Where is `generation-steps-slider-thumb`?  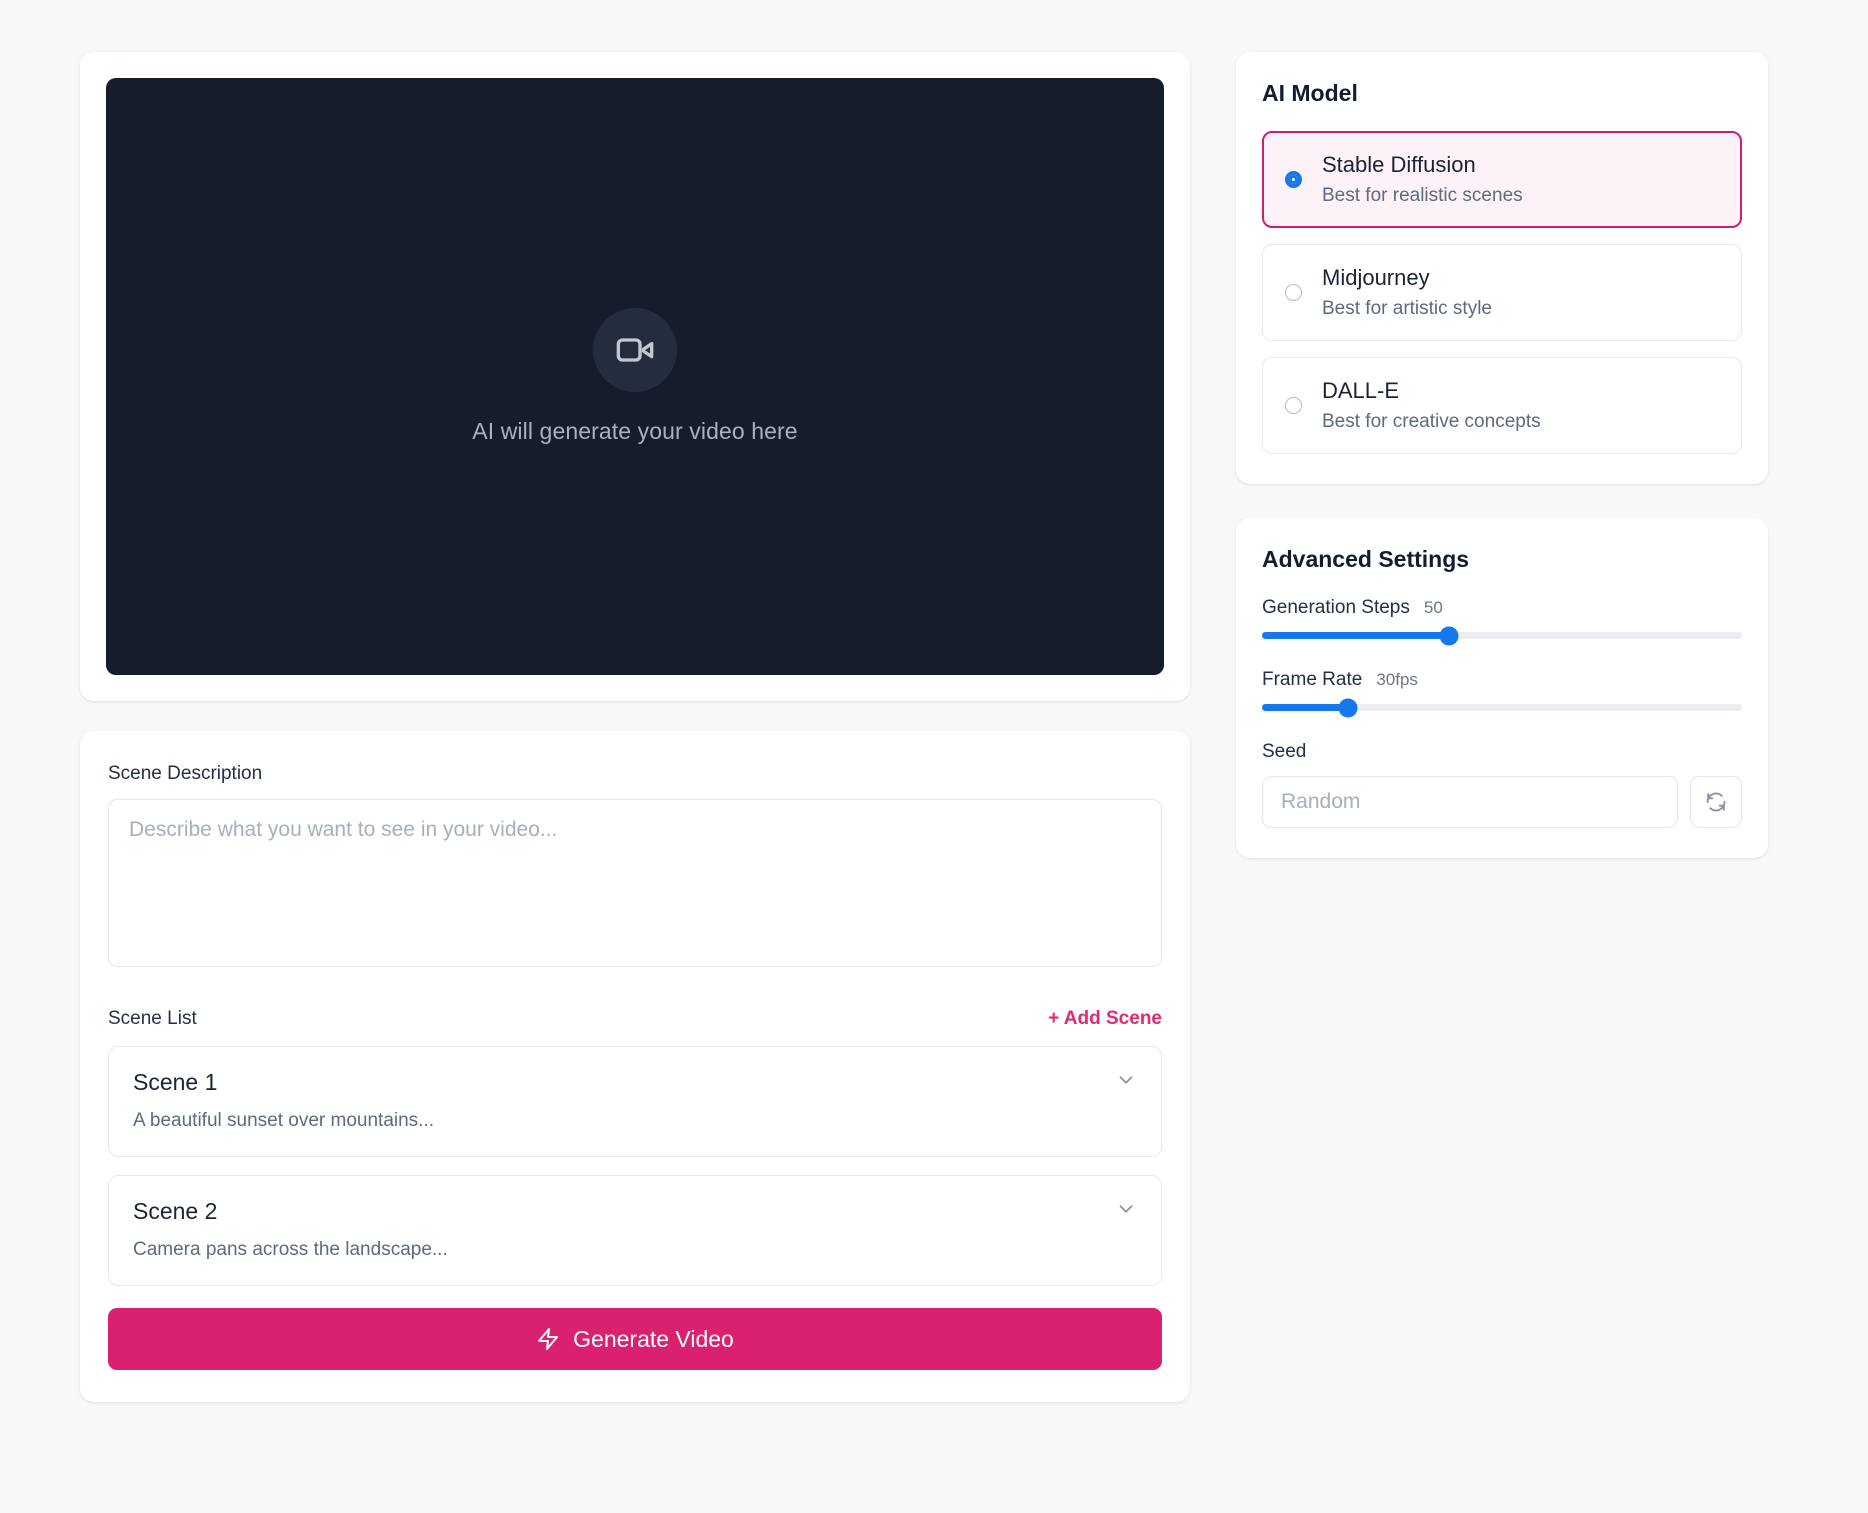 generation-steps-slider-thumb is located at coordinates (1449, 635).